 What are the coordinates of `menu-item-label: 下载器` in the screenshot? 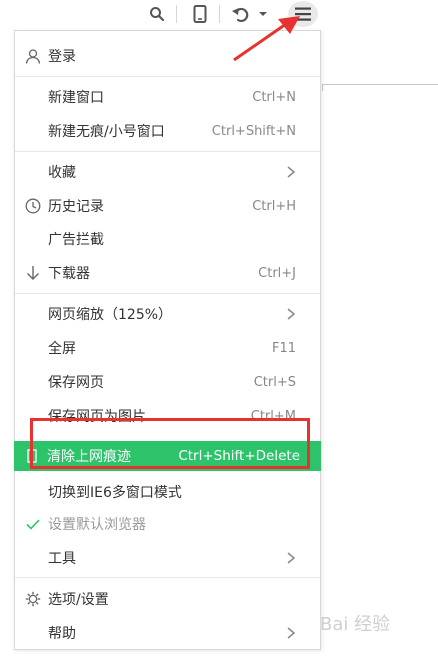 It's located at (69, 274).